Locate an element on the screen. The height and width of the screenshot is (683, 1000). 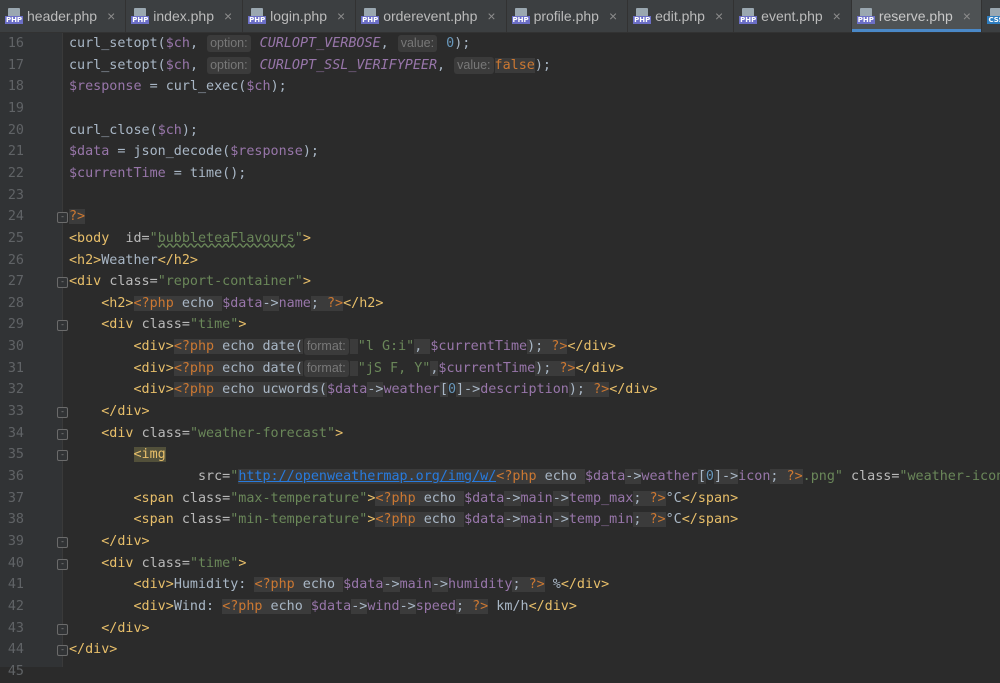
code-line: 21 $data = json_decode($response); is located at coordinates (500, 152).